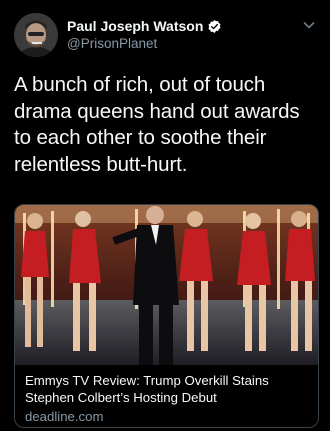 This screenshot has width=330, height=431. I want to click on avatar, so click(36, 35).